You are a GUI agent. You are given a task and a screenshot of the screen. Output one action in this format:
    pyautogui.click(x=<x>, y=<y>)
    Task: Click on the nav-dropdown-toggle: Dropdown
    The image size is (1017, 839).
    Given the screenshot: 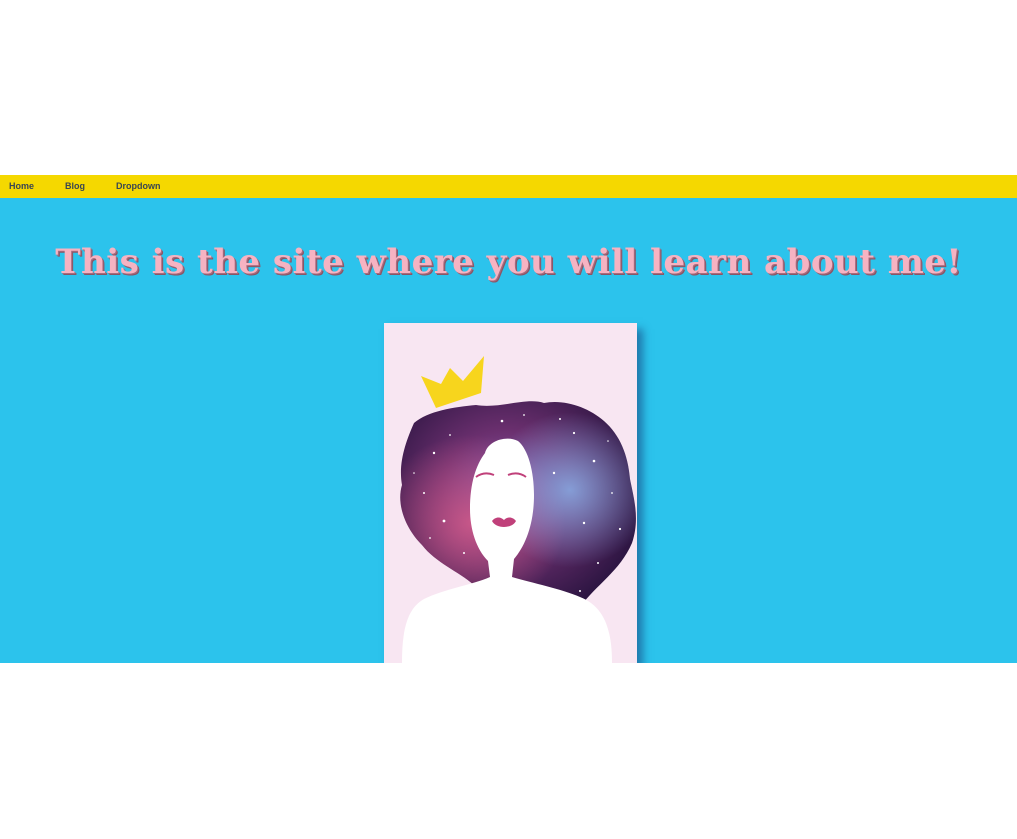 What is the action you would take?
    pyautogui.click(x=138, y=186)
    